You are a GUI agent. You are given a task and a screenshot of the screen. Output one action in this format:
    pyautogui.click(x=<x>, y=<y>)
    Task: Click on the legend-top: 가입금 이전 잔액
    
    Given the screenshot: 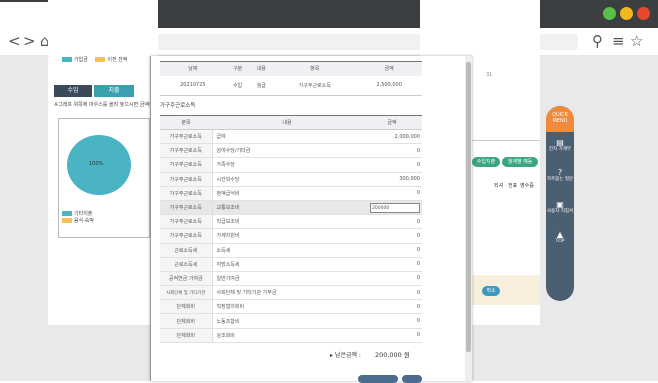 What is the action you would take?
    pyautogui.click(x=94, y=59)
    